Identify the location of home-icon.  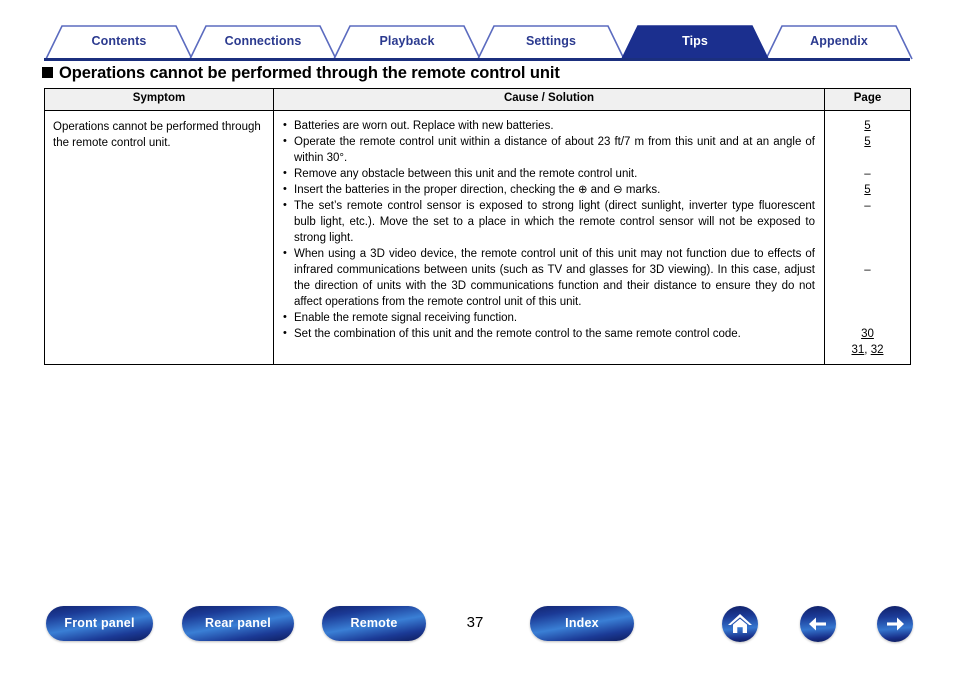
(740, 623).